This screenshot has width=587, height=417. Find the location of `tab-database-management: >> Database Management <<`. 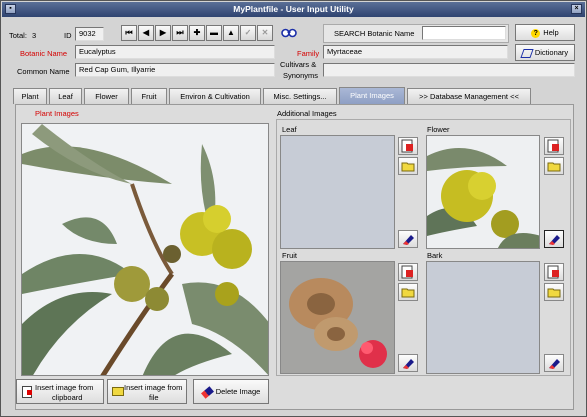

tab-database-management: >> Database Management << is located at coordinates (469, 96).